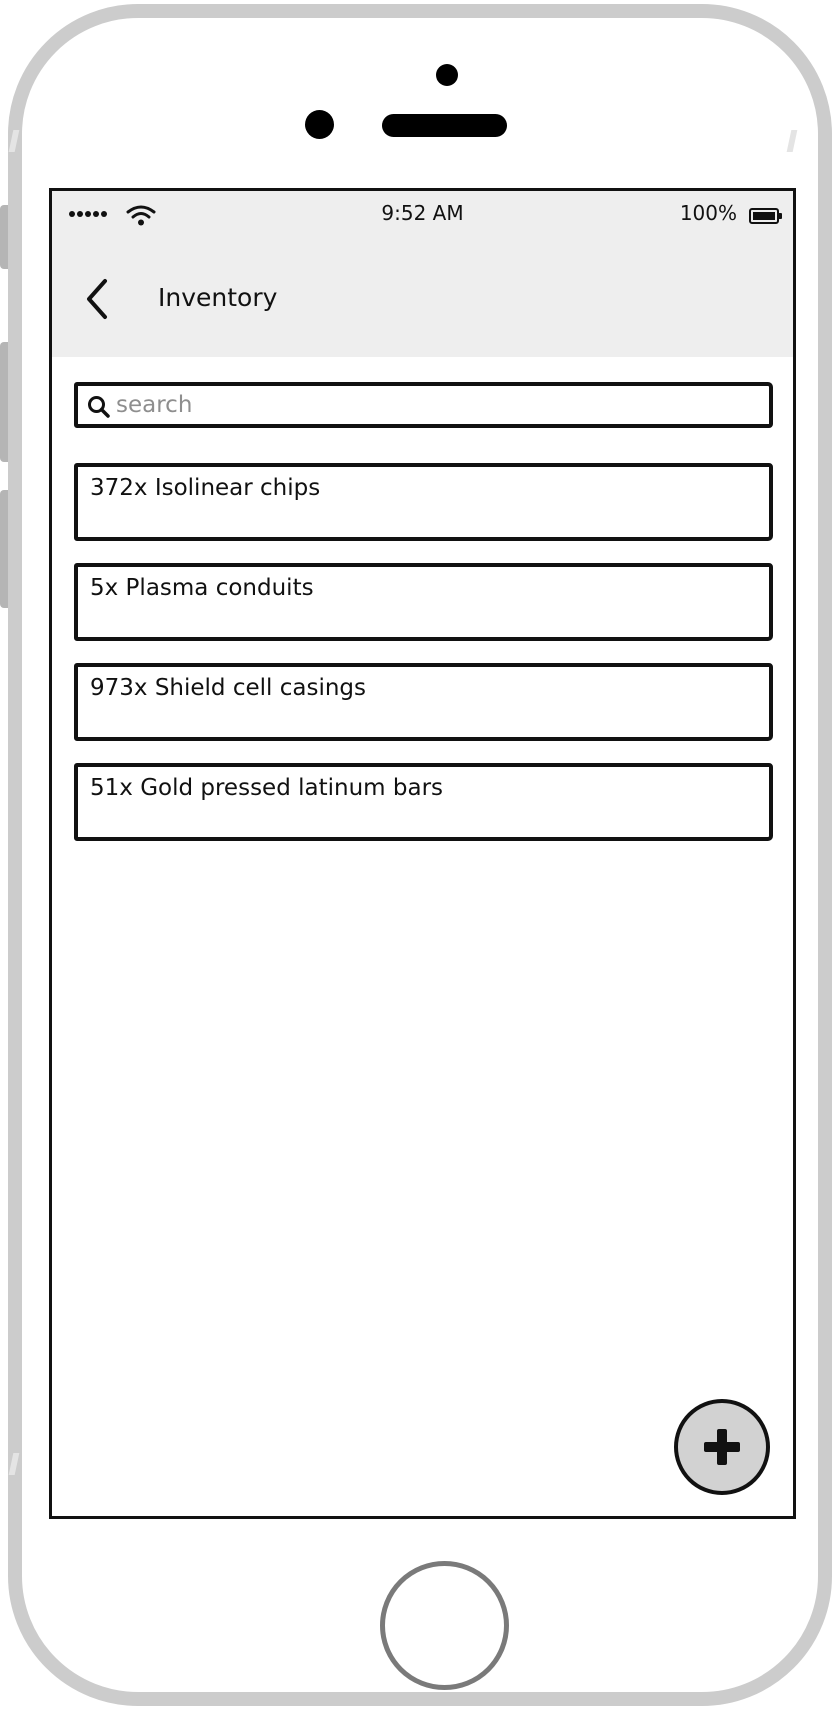  What do you see at coordinates (319, 124) in the screenshot?
I see `proximity-sensor` at bounding box center [319, 124].